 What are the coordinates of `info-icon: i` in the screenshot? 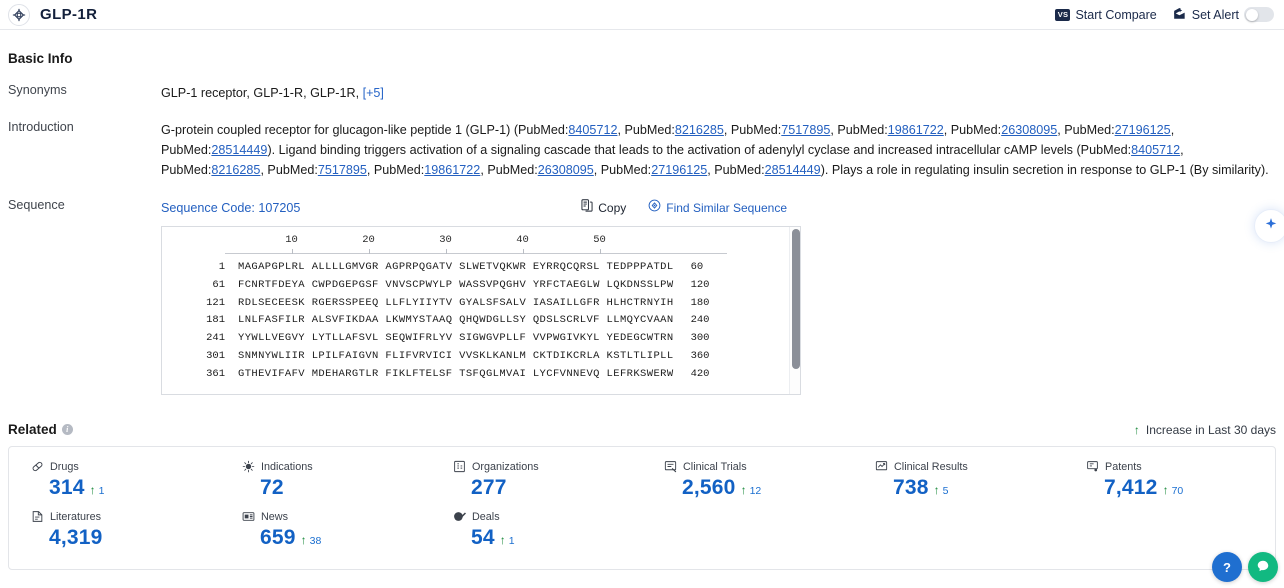 It's located at (67, 429).